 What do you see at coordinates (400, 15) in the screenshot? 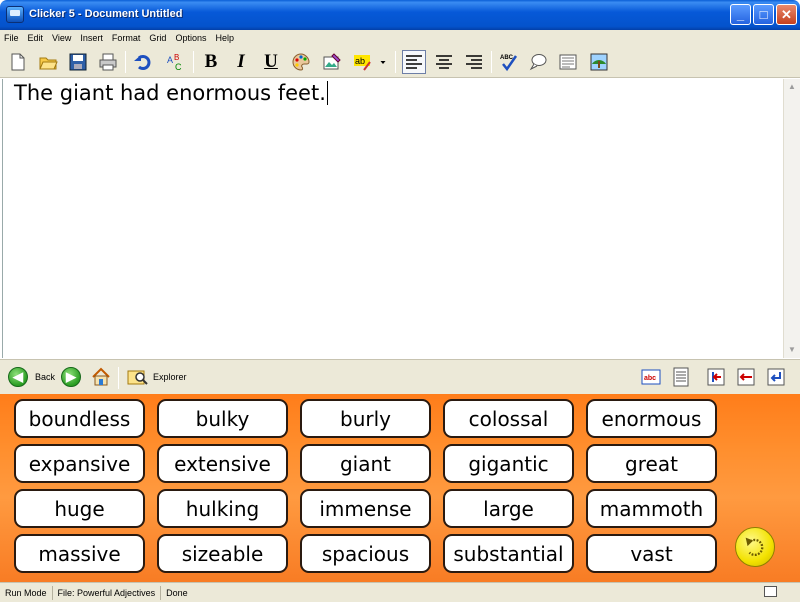
I see `title-bar: Clicker 5 - Document Untitled _ □ ✕` at bounding box center [400, 15].